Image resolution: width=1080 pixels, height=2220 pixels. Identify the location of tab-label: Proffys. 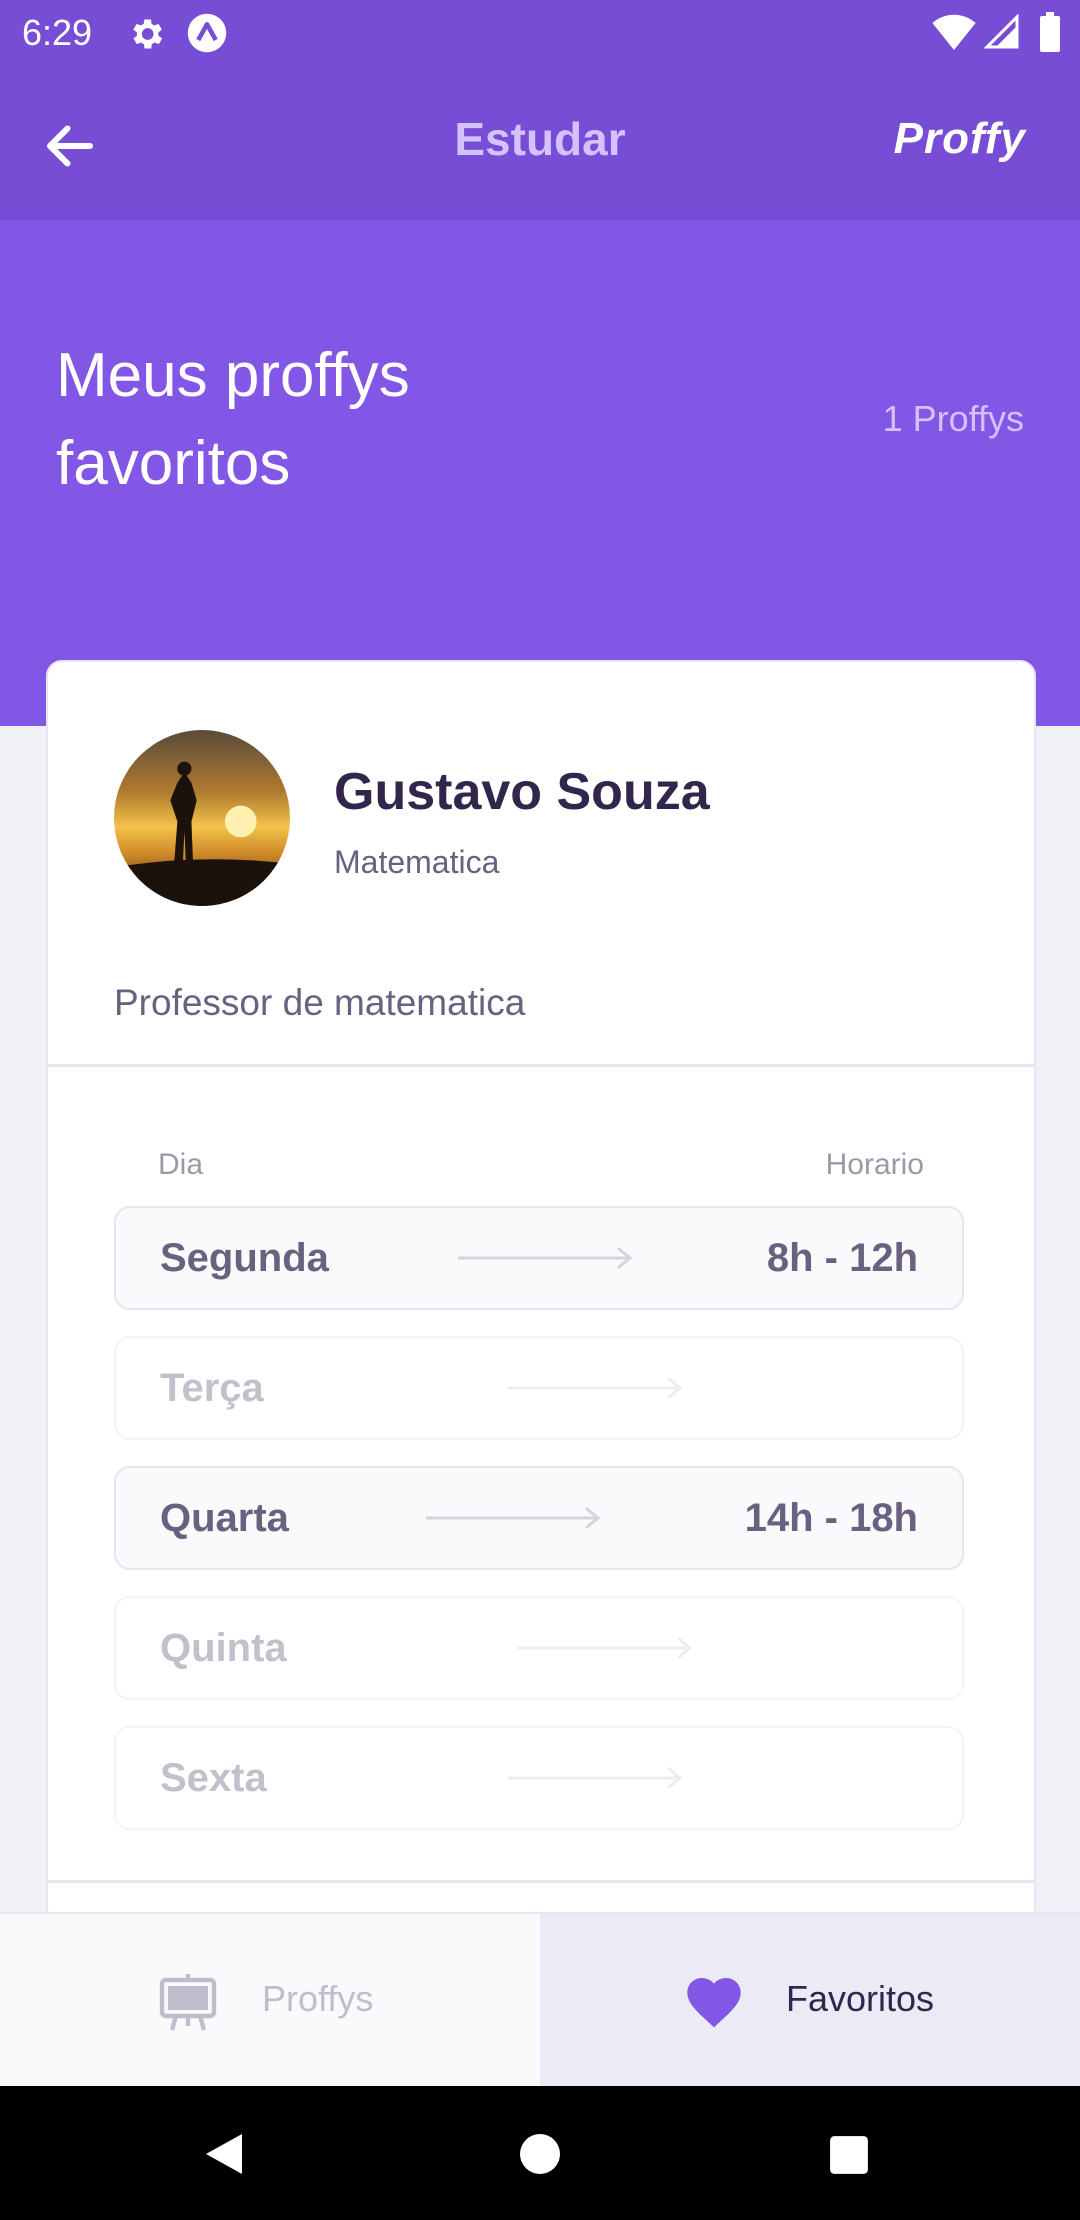
(318, 1998).